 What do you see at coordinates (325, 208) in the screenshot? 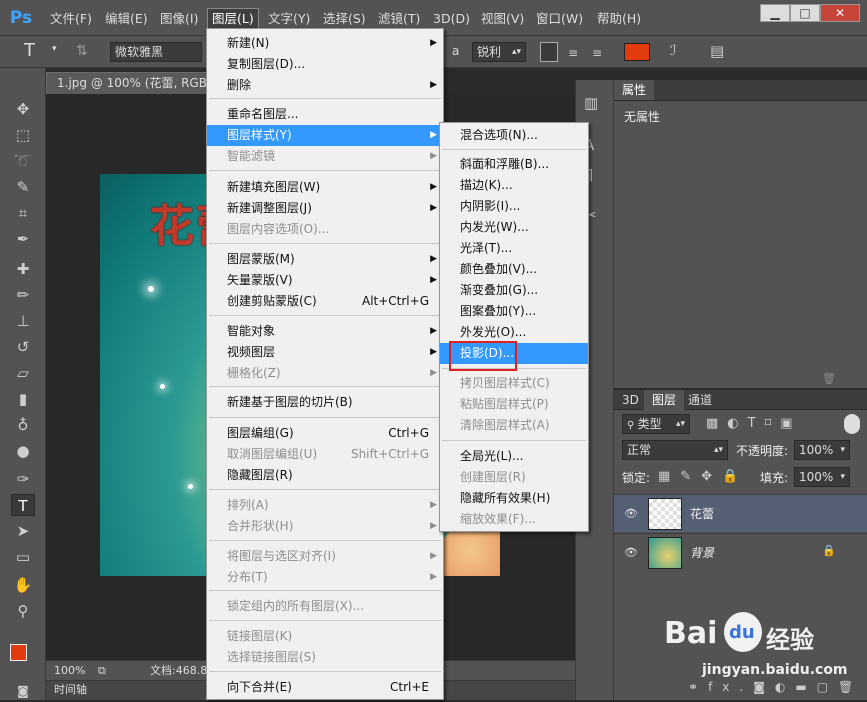
I see `layer-menu-item: 新建调整图层(J) ▶` at bounding box center [325, 208].